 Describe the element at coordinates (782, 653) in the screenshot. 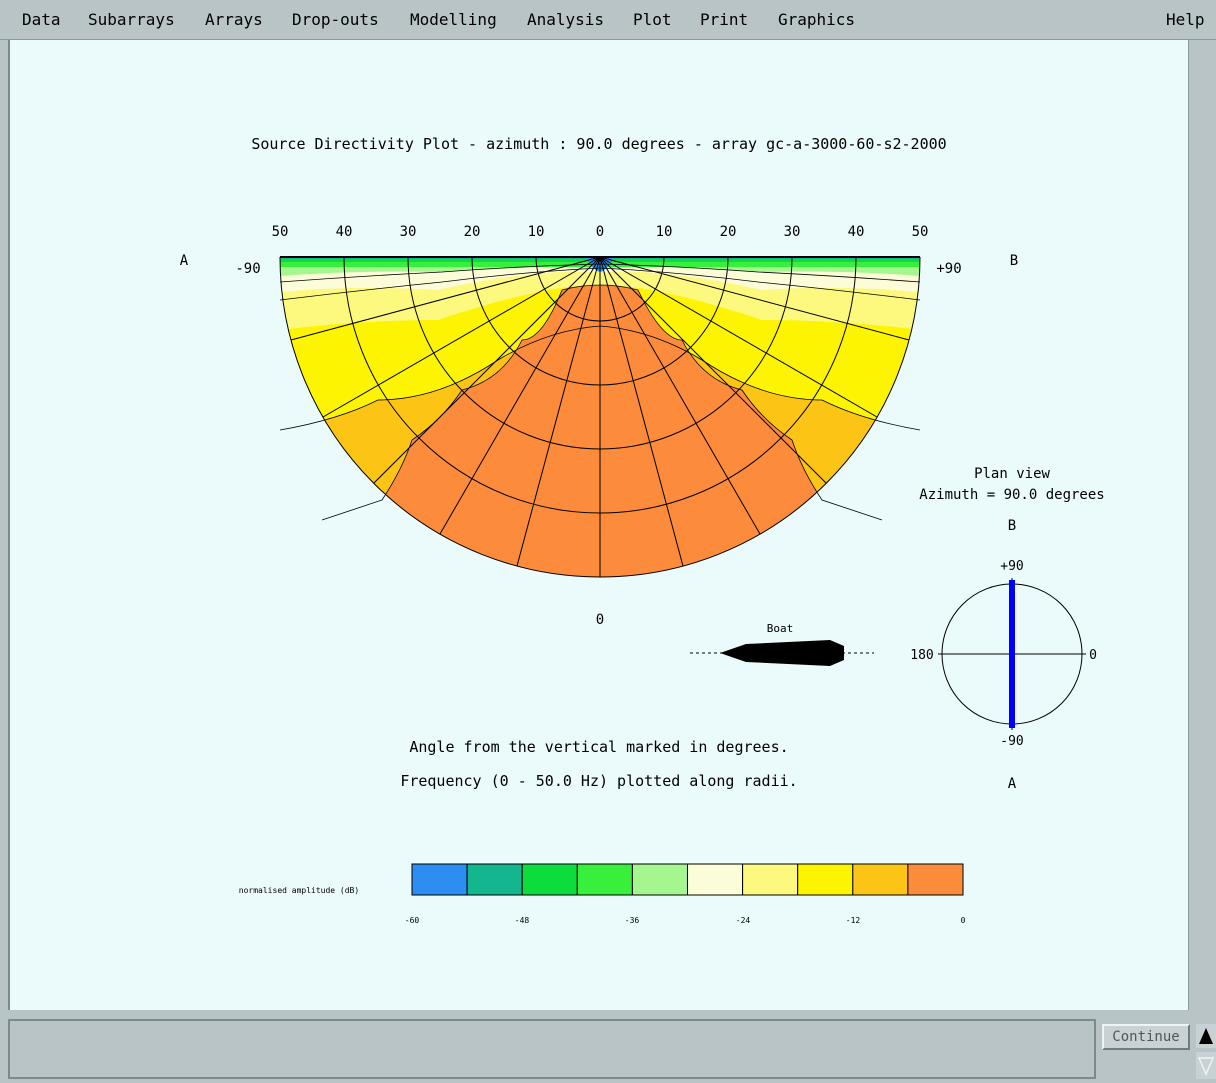

I see `boat-icon` at that location.